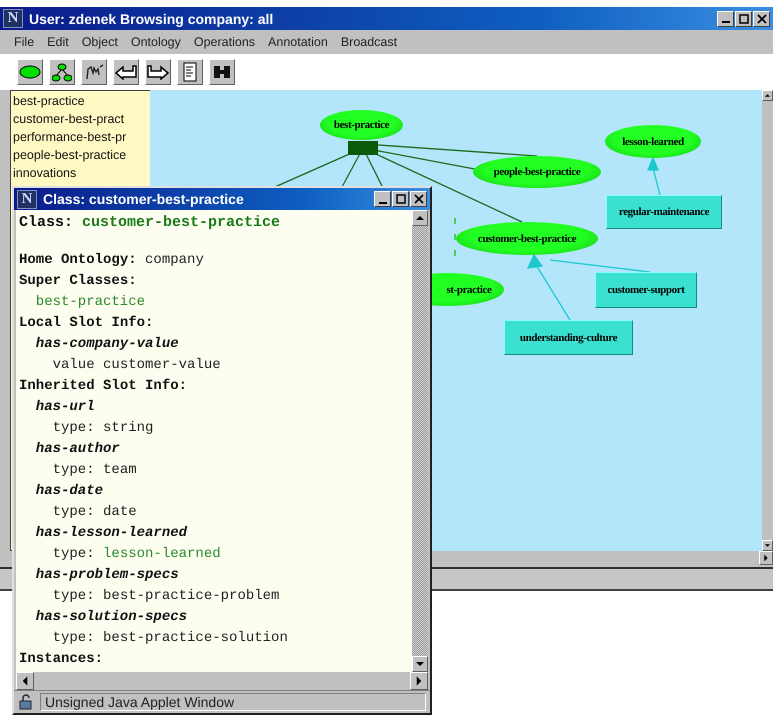  Describe the element at coordinates (222, 681) in the screenshot. I see `horizontal-scrollbar` at that location.